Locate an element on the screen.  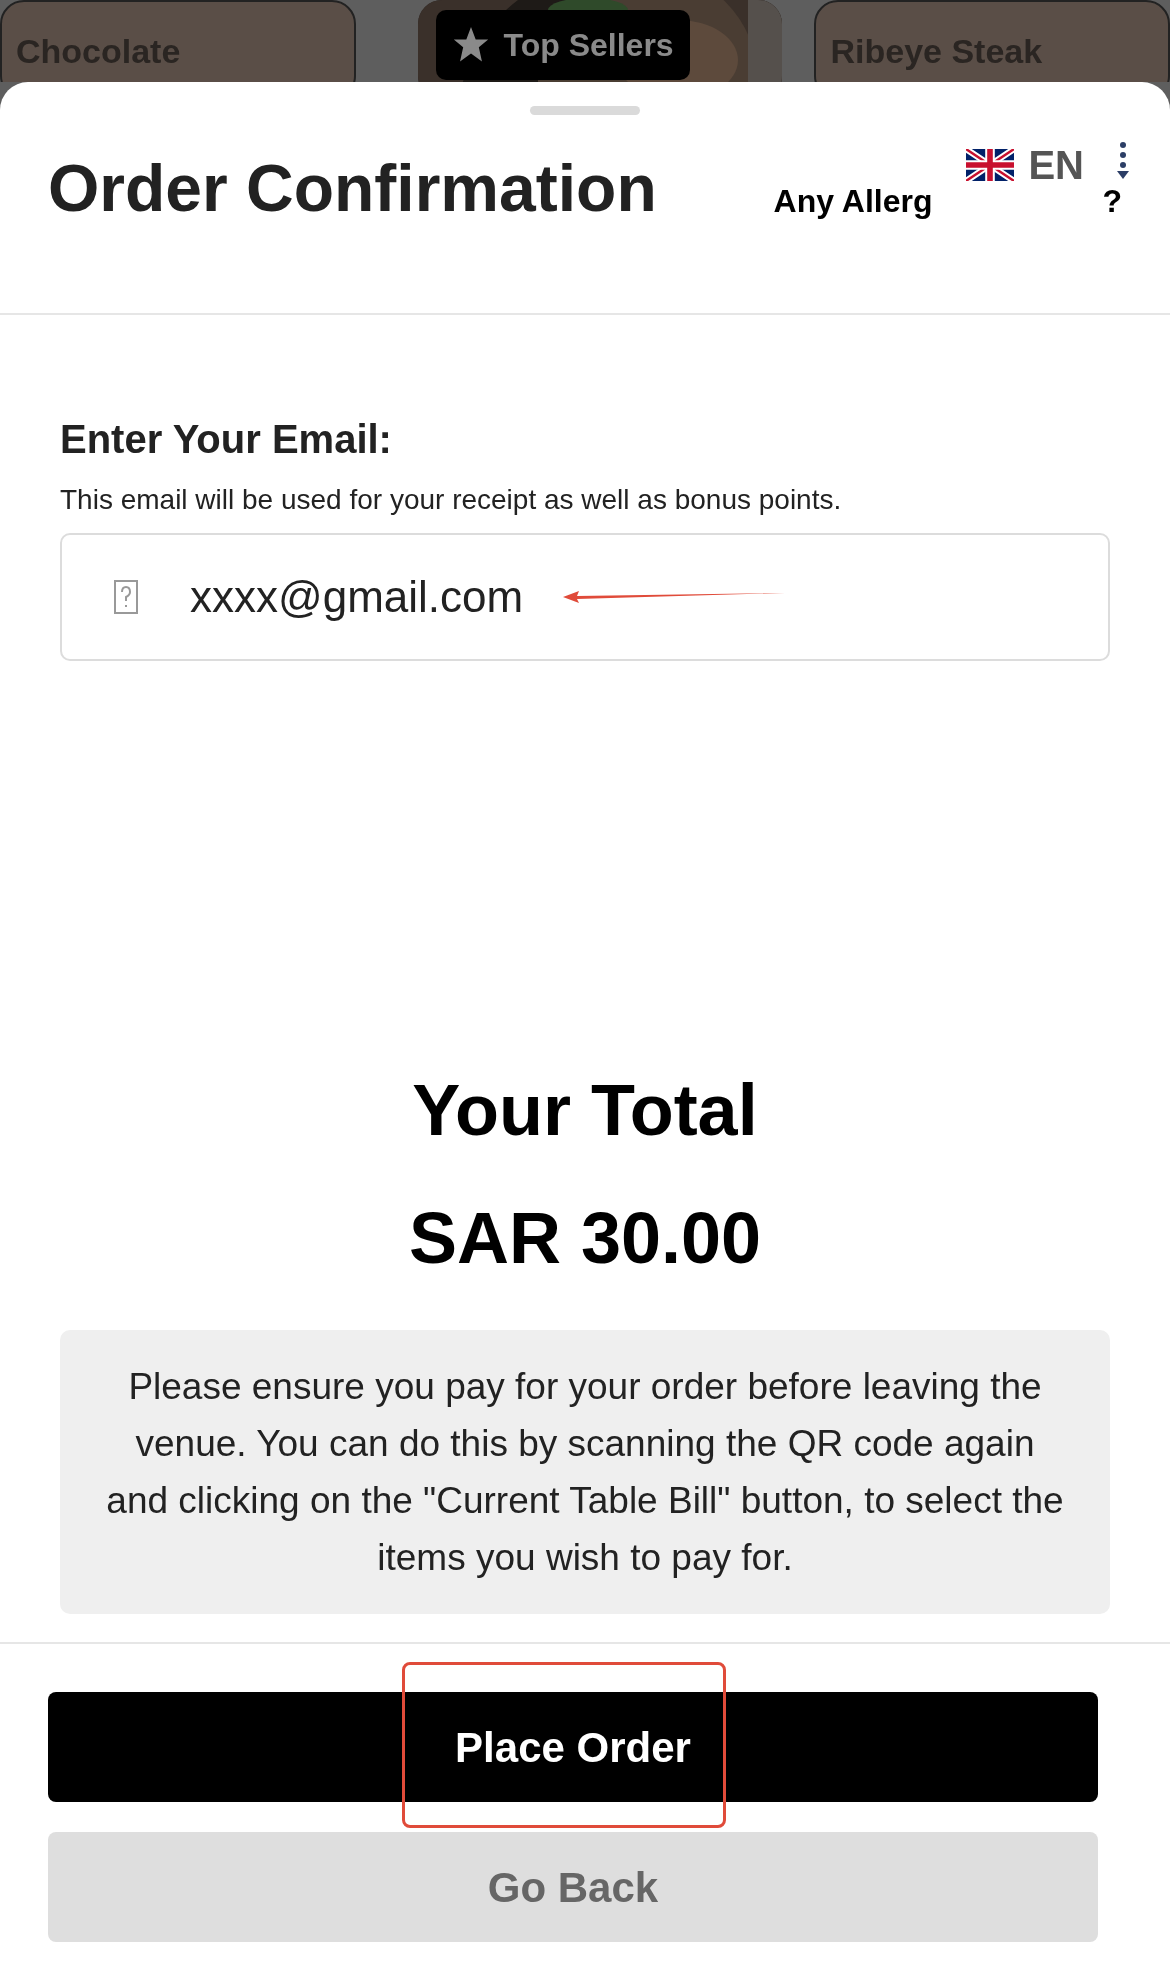
email-heading: Enter Your Email: is located at coordinates (226, 439).